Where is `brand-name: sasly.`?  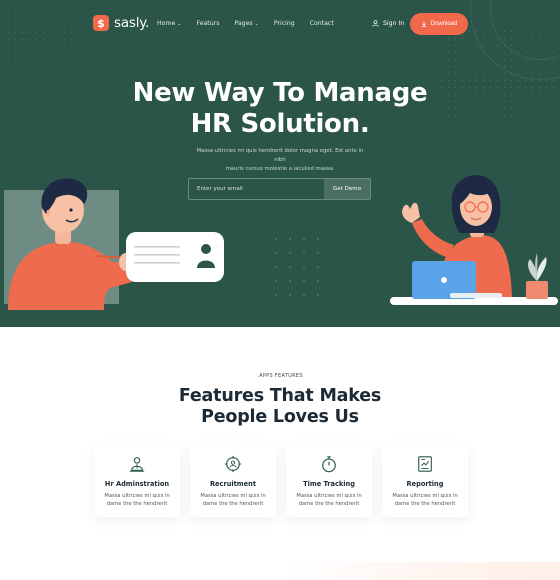 brand-name: sasly. is located at coordinates (132, 23).